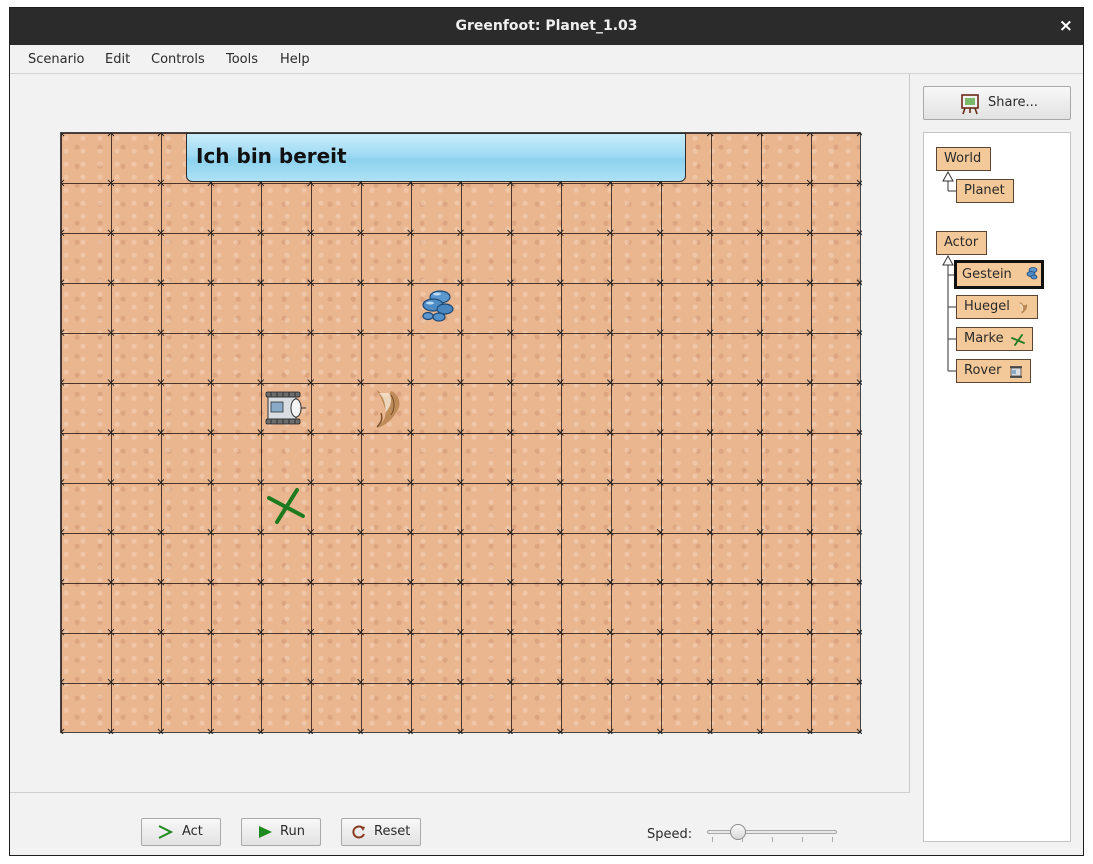 This screenshot has width=1093, height=864. Describe the element at coordinates (286, 410) in the screenshot. I see `rover-icon` at that location.